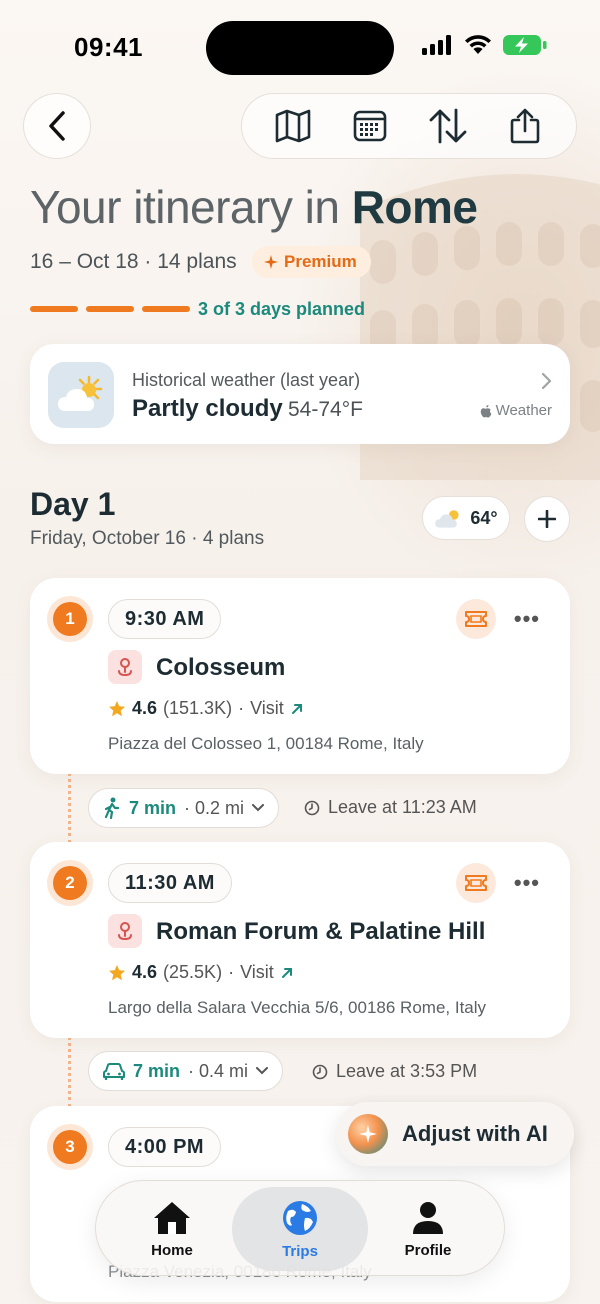 Image resolution: width=600 pixels, height=1304 pixels. I want to click on calendar-button, so click(370, 126).